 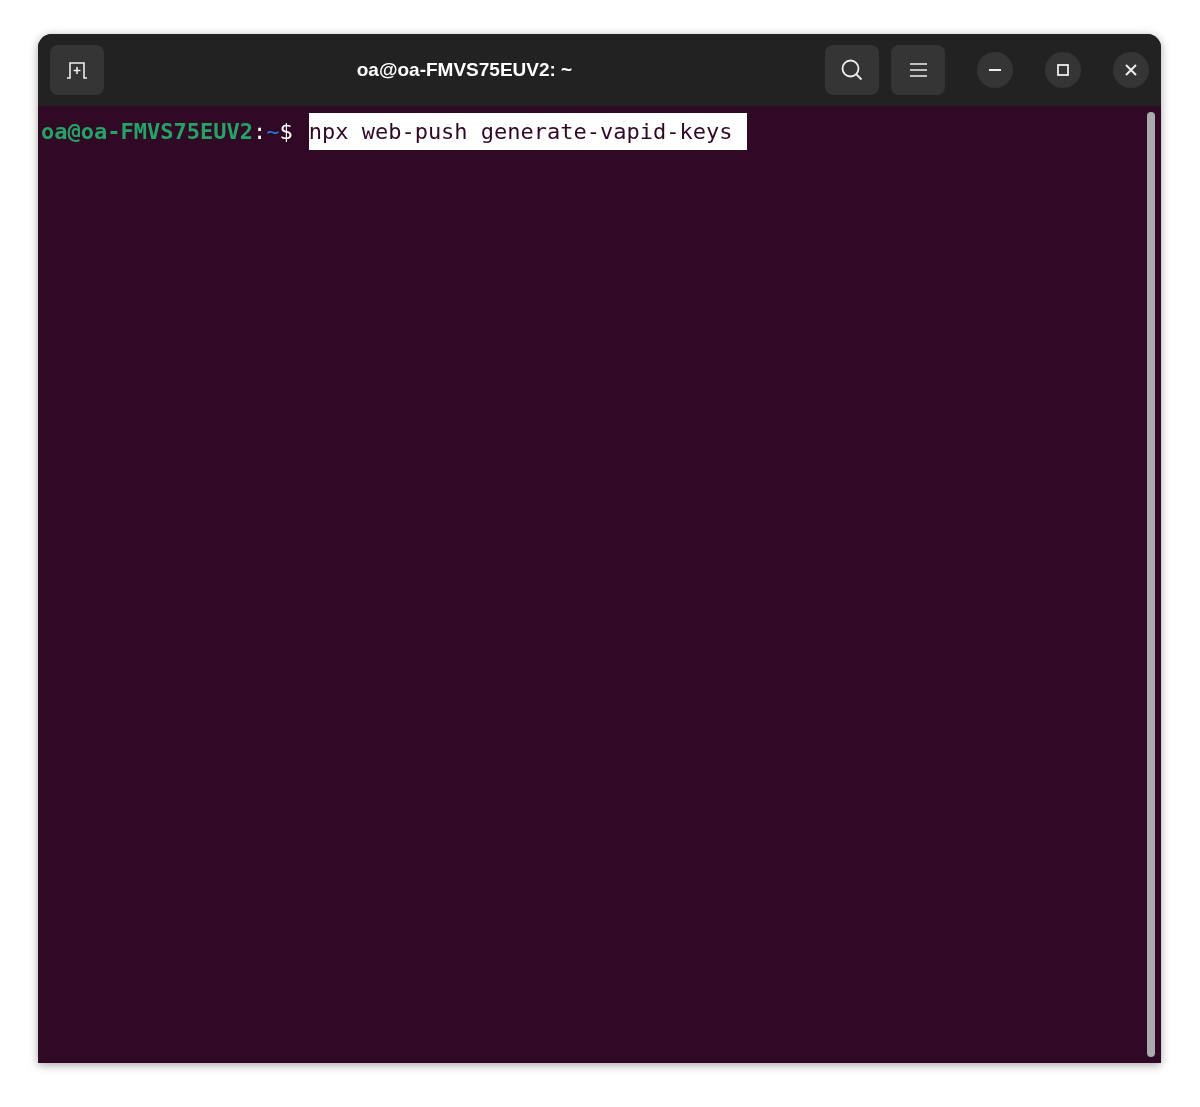 I want to click on close-button, so click(x=1131, y=70).